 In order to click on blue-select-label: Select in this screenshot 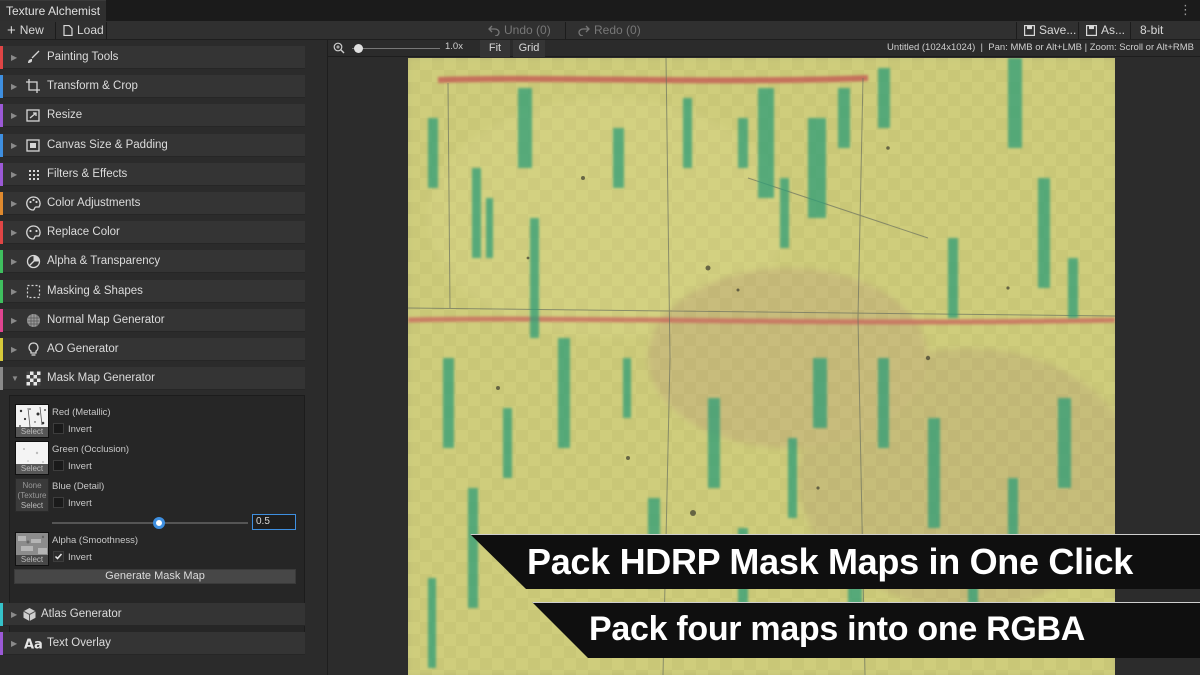, I will do `click(32, 506)`.